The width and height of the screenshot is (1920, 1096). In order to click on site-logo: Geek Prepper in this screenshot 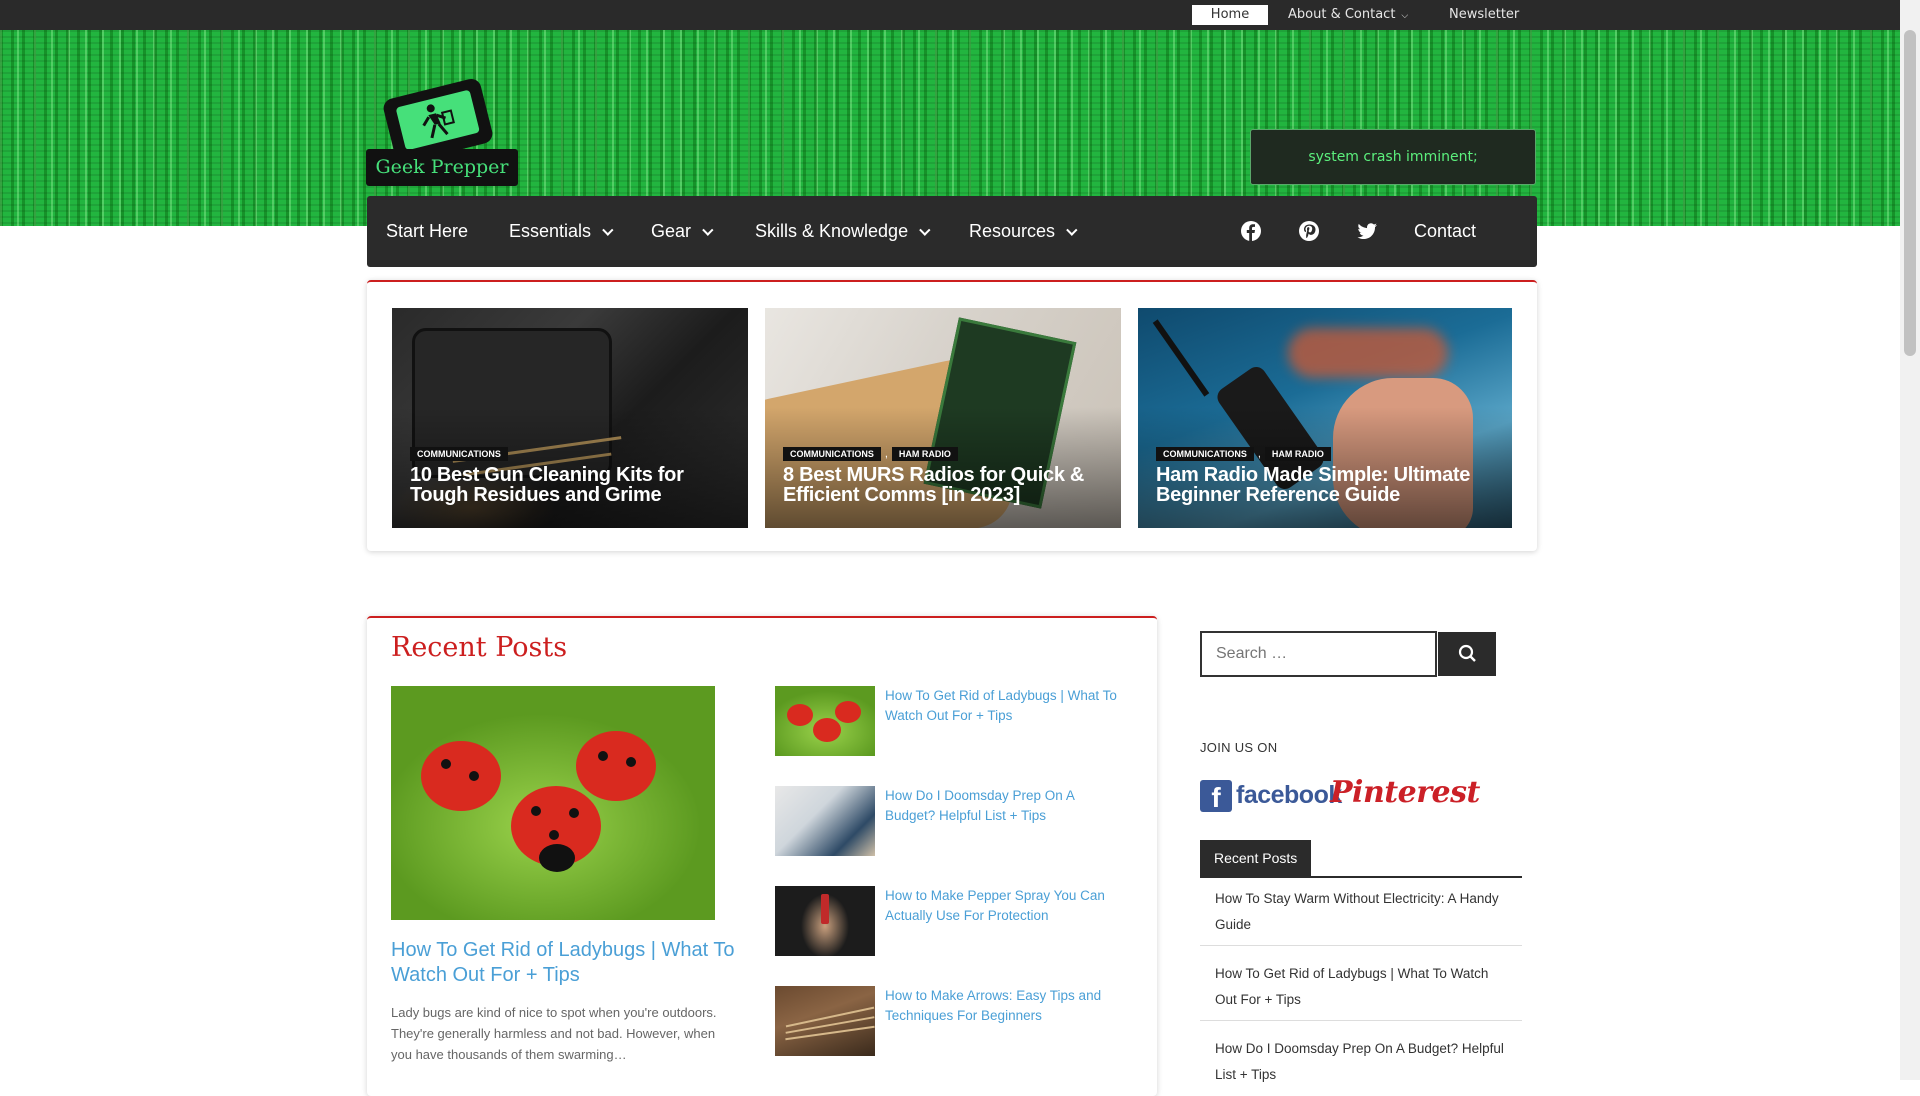, I will do `click(442, 141)`.